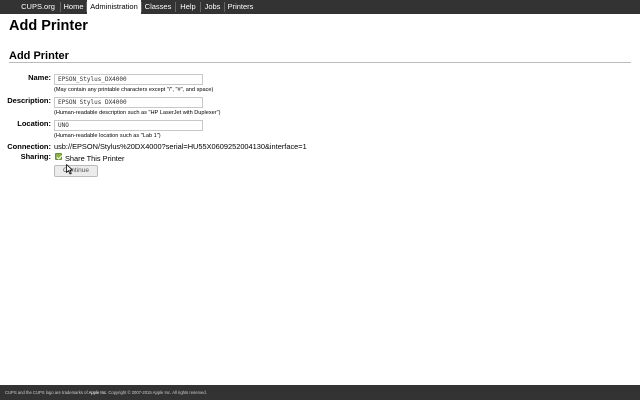 This screenshot has width=640, height=400. What do you see at coordinates (38, 7) in the screenshot?
I see `nav-cups-org: CUPS.org` at bounding box center [38, 7].